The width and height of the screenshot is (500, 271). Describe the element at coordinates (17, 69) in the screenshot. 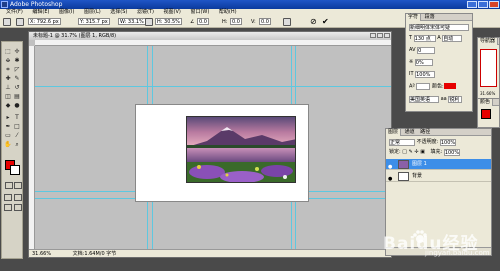

I see `slice-tool-icon: ◸` at that location.